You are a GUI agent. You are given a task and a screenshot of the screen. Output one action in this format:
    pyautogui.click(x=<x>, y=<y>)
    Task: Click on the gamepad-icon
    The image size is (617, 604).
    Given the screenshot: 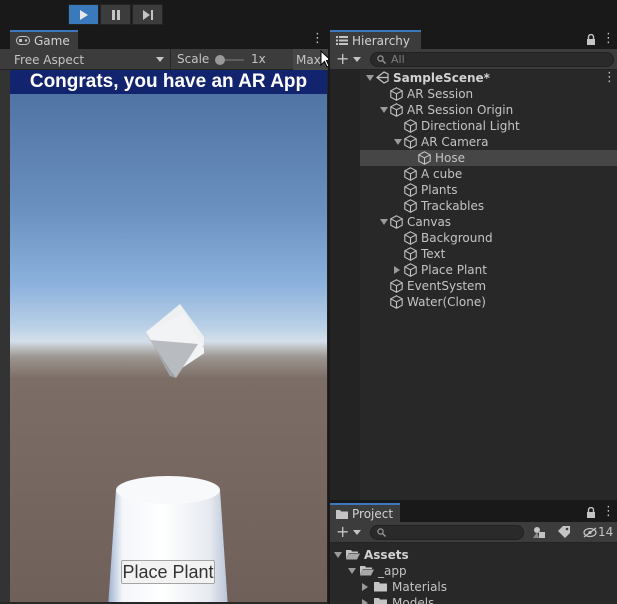 What is the action you would take?
    pyautogui.click(x=23, y=40)
    